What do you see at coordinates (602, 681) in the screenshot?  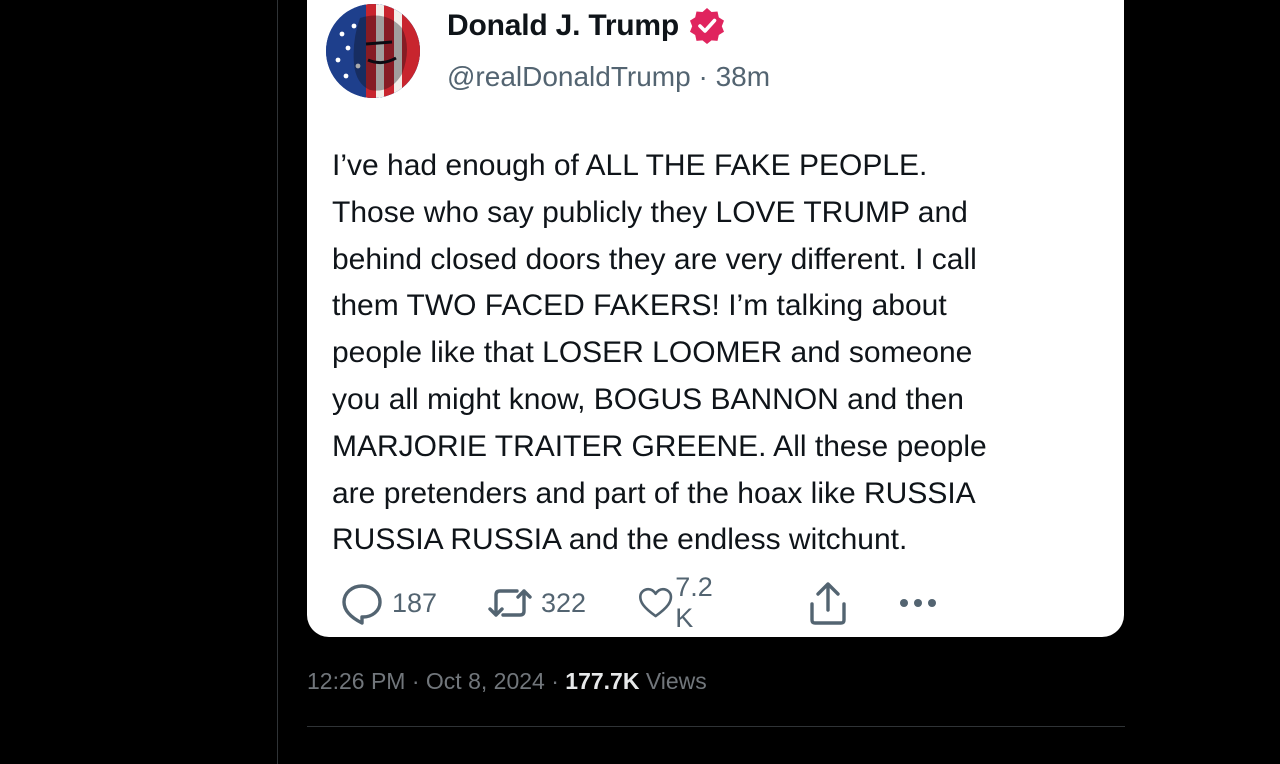 I see `views-count: 177.7K` at bounding box center [602, 681].